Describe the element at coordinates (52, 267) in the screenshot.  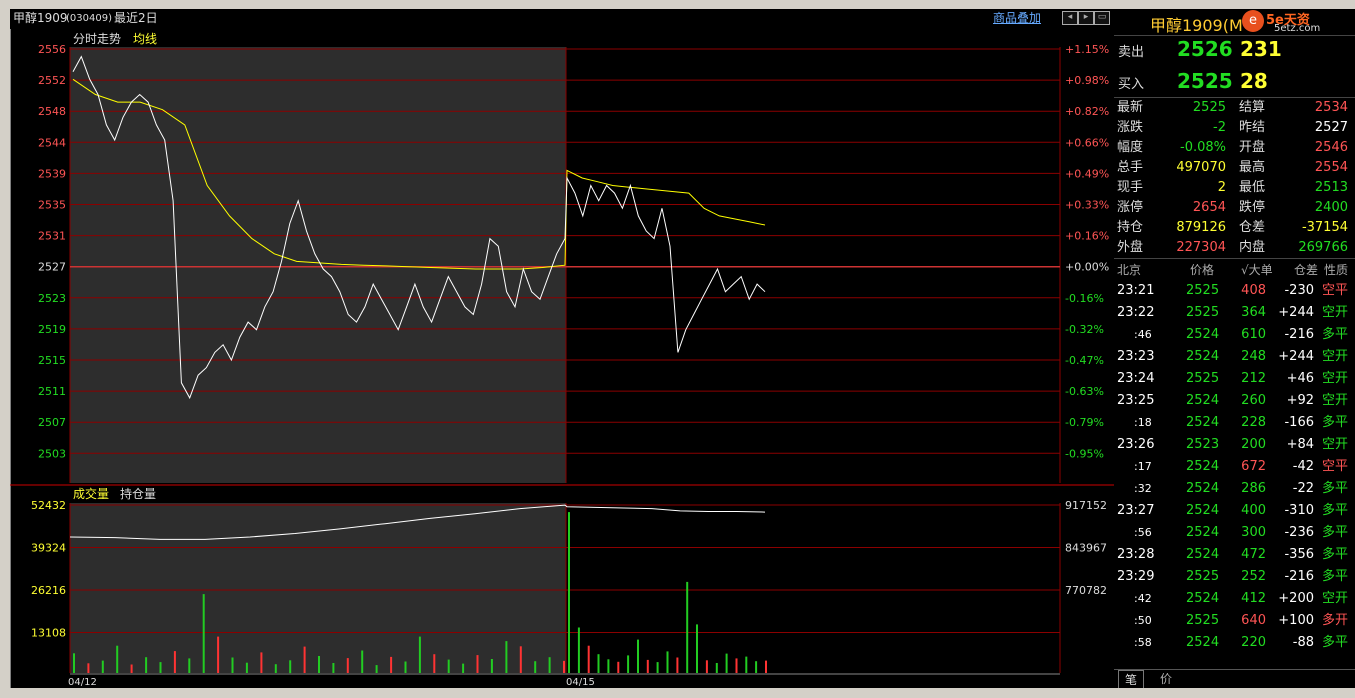
I see `price-tick-label: 2527` at that location.